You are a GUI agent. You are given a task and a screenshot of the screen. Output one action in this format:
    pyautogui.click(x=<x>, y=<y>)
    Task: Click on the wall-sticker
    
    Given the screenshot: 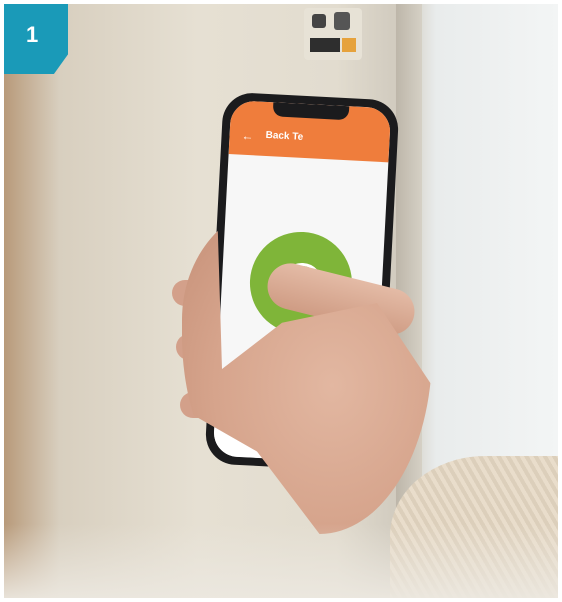 What is the action you would take?
    pyautogui.click(x=333, y=34)
    